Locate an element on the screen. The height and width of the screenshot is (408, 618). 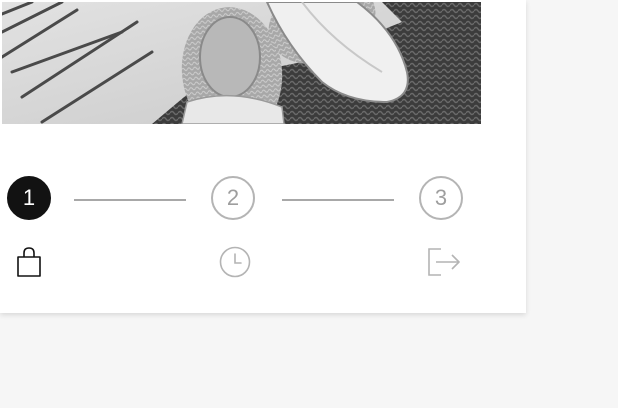
step-1-circle: 1 is located at coordinates (29, 198).